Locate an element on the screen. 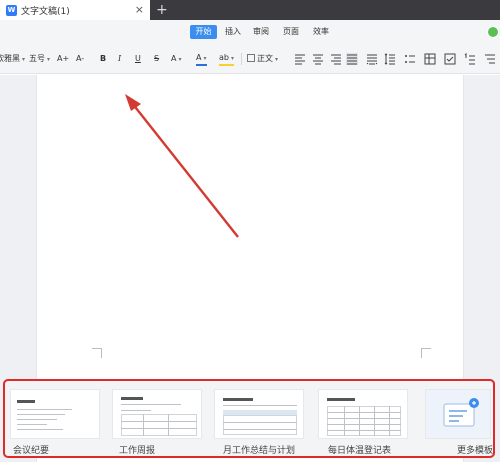 Image resolution: width=500 pixels, height=462 pixels. tab-home: 开始 is located at coordinates (203, 32).